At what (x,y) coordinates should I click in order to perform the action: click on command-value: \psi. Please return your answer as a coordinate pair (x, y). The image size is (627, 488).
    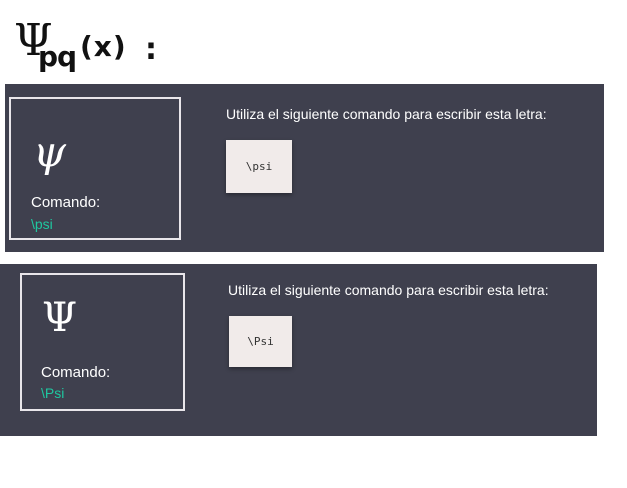
    Looking at the image, I should click on (42, 224).